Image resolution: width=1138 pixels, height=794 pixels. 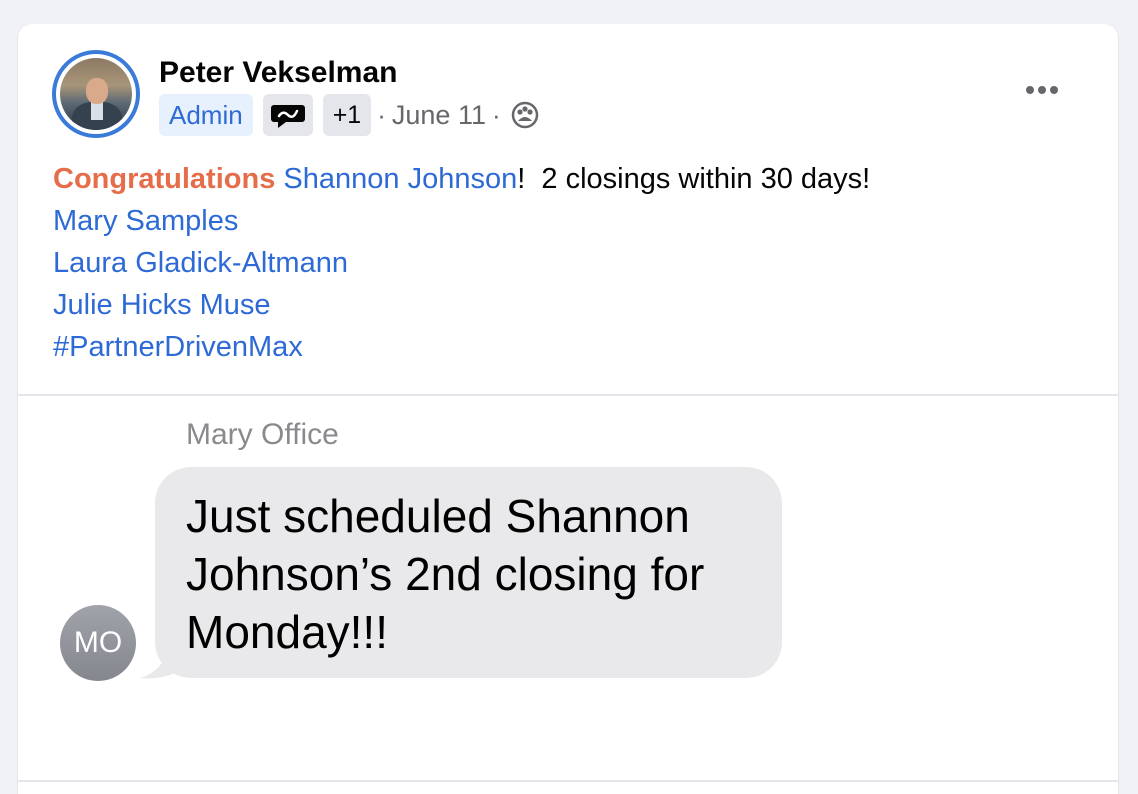 I want to click on mention-shannon-johnson: Shannon Johnson, so click(x=400, y=179).